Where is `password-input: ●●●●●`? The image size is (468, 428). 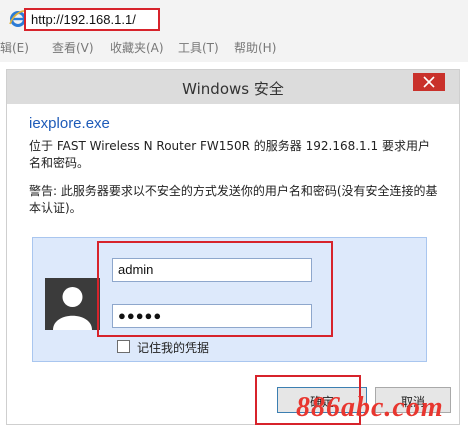
password-input: ●●●●● is located at coordinates (212, 316).